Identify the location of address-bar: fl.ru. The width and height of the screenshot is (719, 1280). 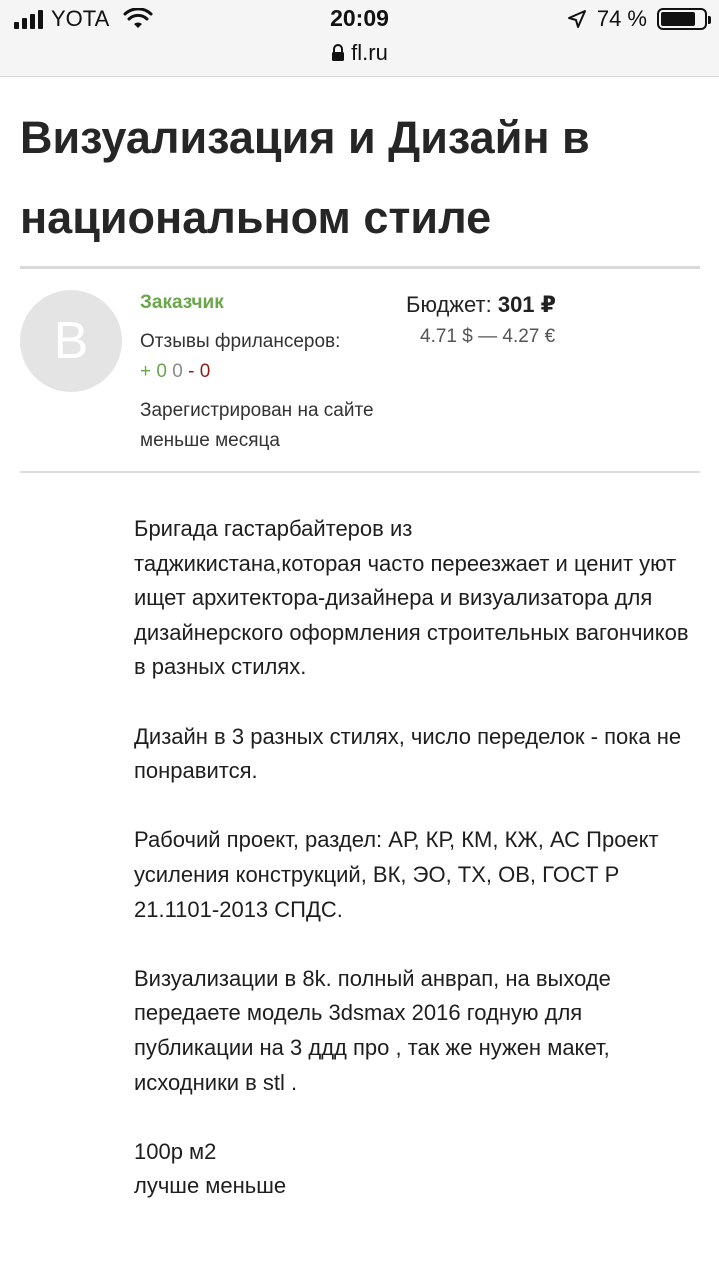
(359, 53).